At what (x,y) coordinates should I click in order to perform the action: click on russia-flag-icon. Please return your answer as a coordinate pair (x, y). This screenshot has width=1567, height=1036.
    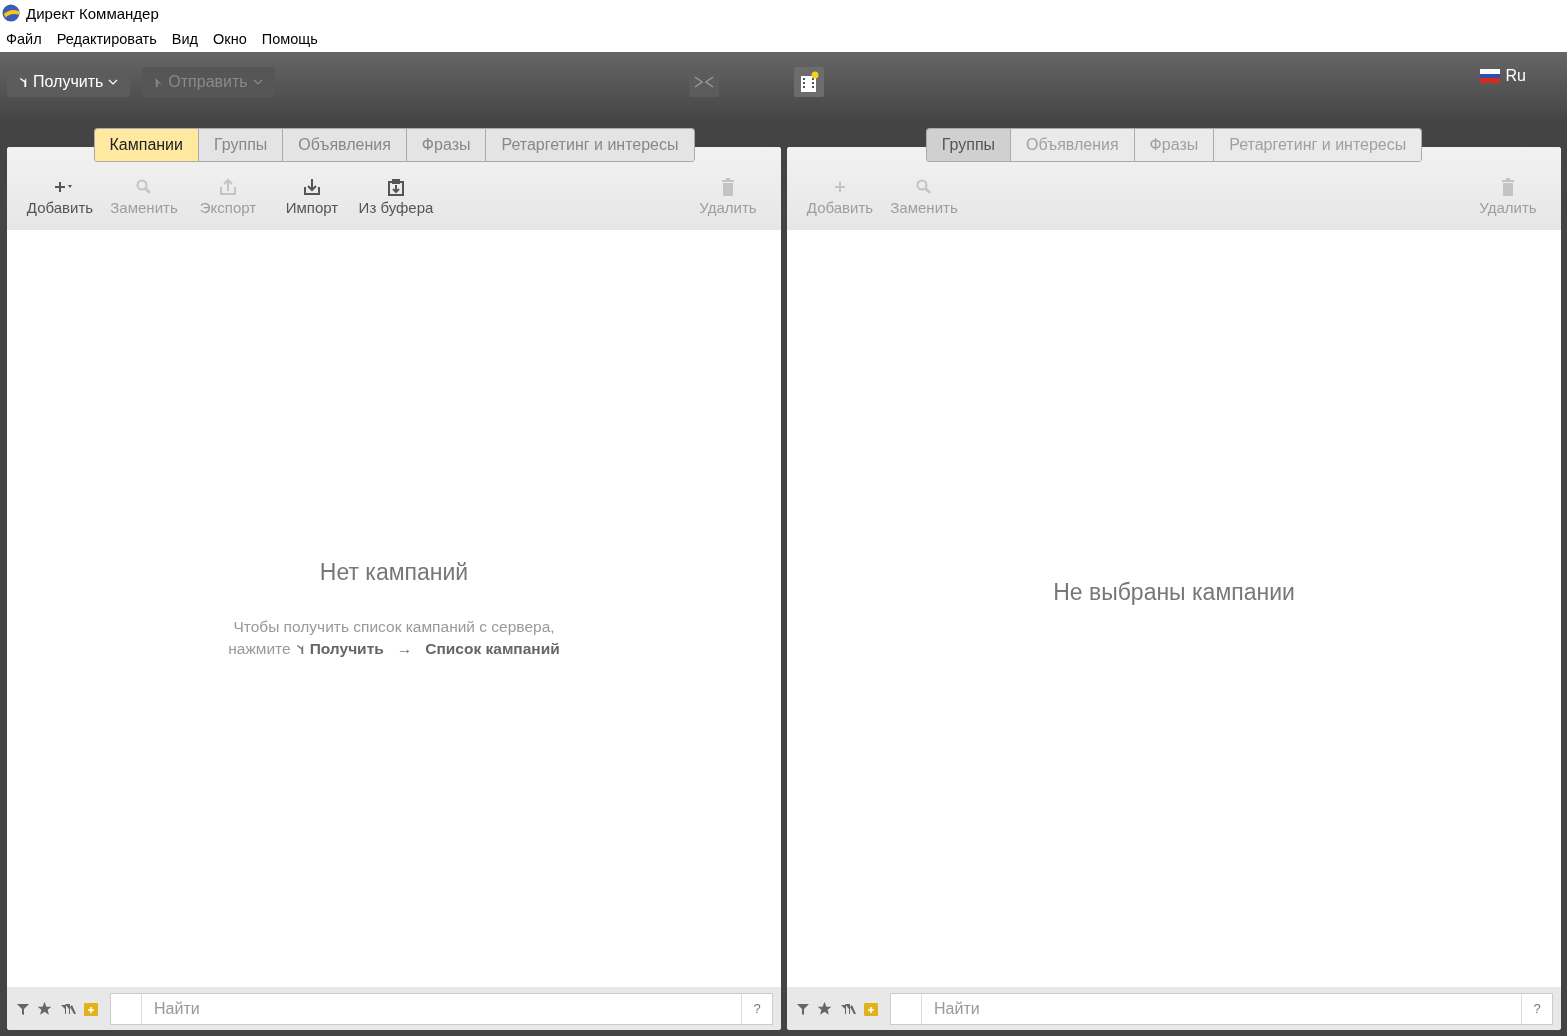
    Looking at the image, I should click on (1489, 76).